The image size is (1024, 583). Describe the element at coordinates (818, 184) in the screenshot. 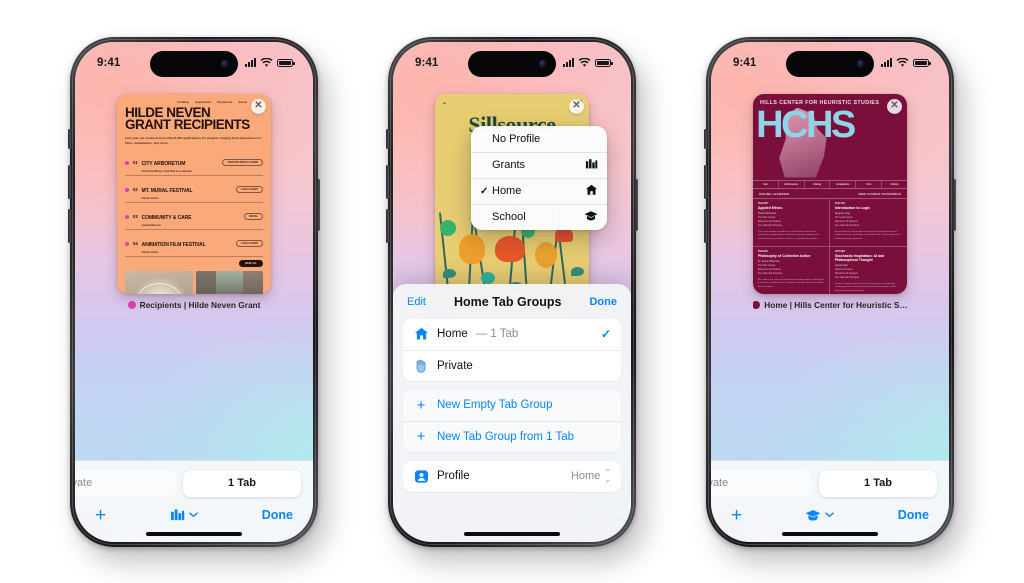

I see `nav-item: Giving` at that location.